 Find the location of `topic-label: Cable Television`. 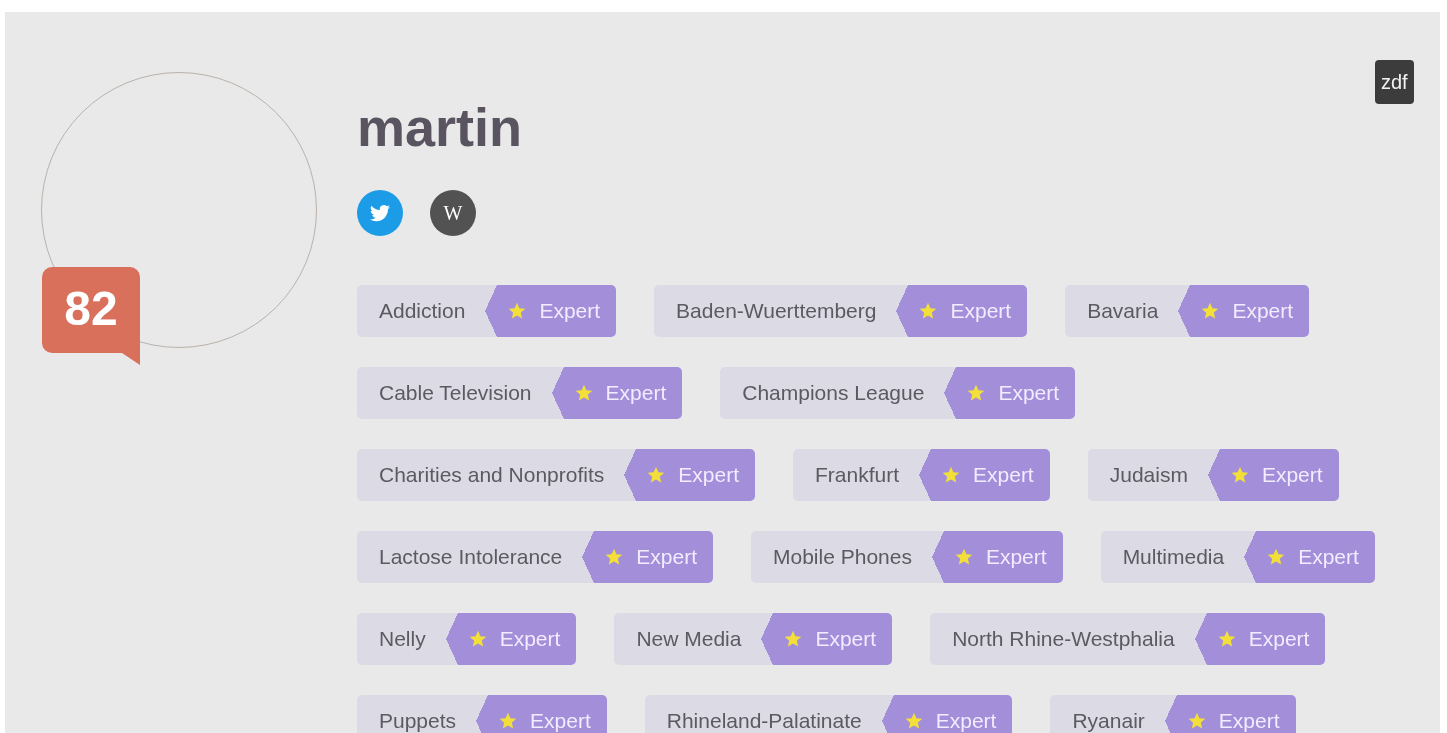

topic-label: Cable Television is located at coordinates (454, 393).